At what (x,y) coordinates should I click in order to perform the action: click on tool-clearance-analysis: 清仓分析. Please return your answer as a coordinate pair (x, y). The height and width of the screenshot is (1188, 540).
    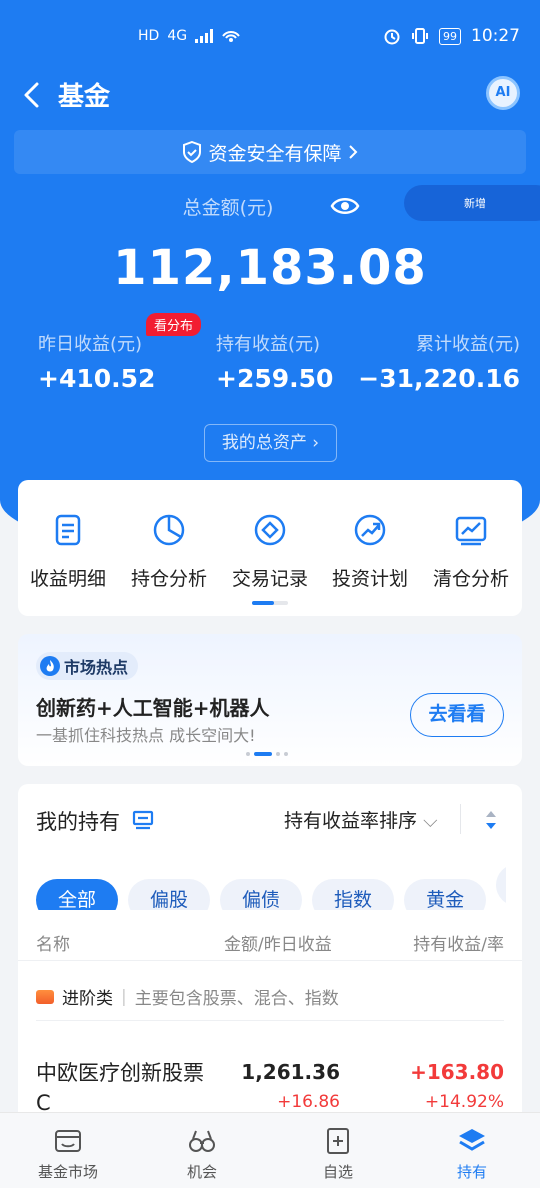
    Looking at the image, I should click on (471, 551).